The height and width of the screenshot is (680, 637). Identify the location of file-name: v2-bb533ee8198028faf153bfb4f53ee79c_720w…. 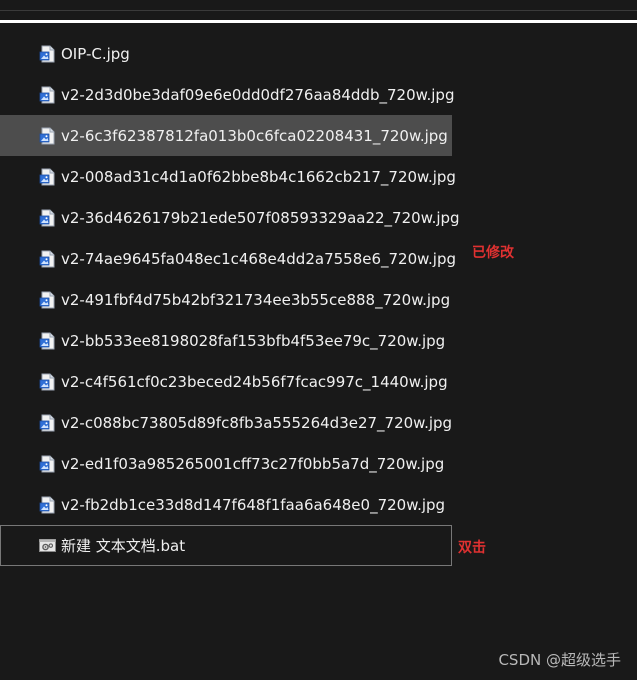
(253, 340).